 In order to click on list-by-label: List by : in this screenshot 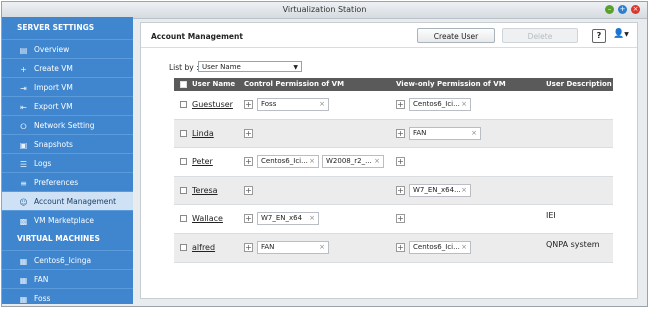, I will do `click(184, 67)`.